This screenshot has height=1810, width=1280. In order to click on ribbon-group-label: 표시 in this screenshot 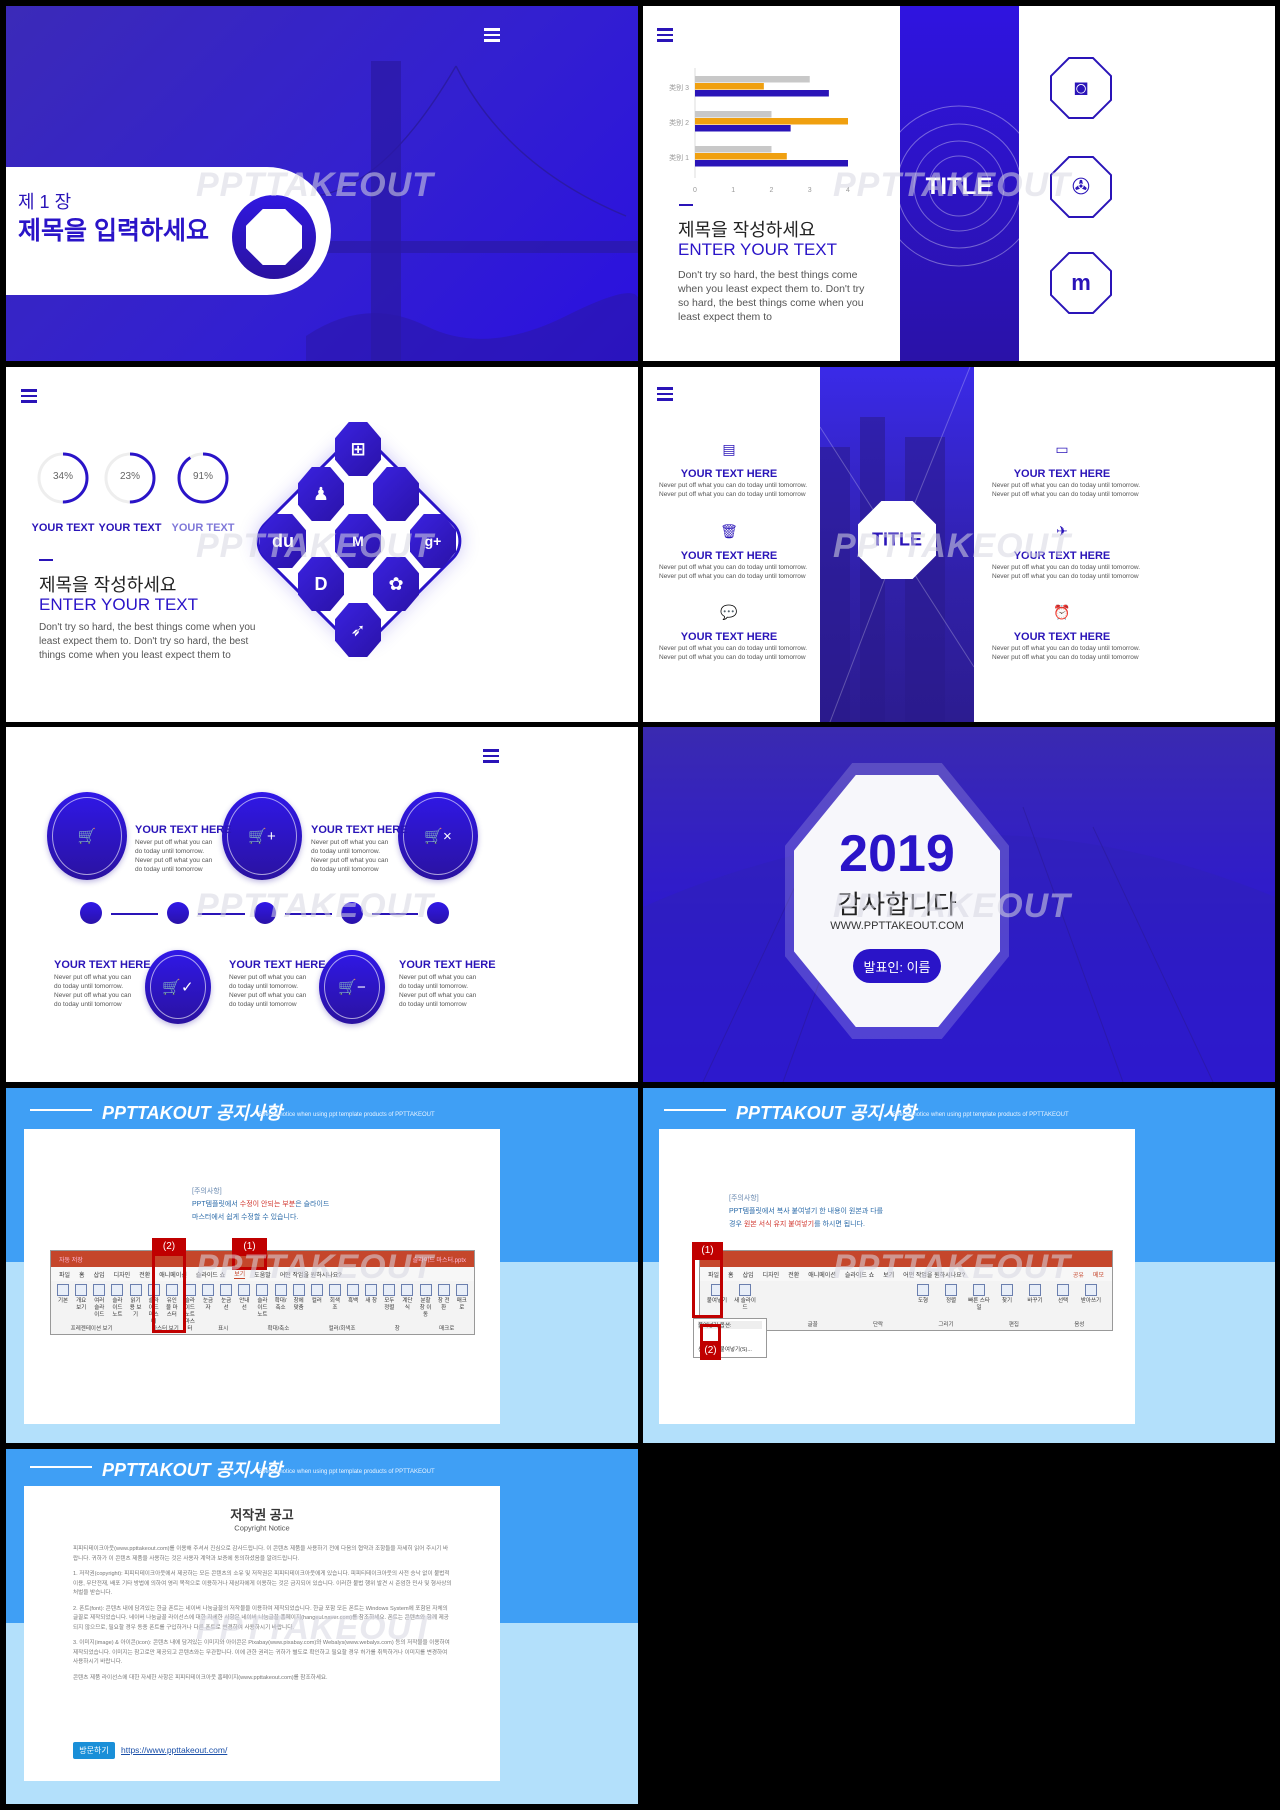, I will do `click(223, 1329)`.